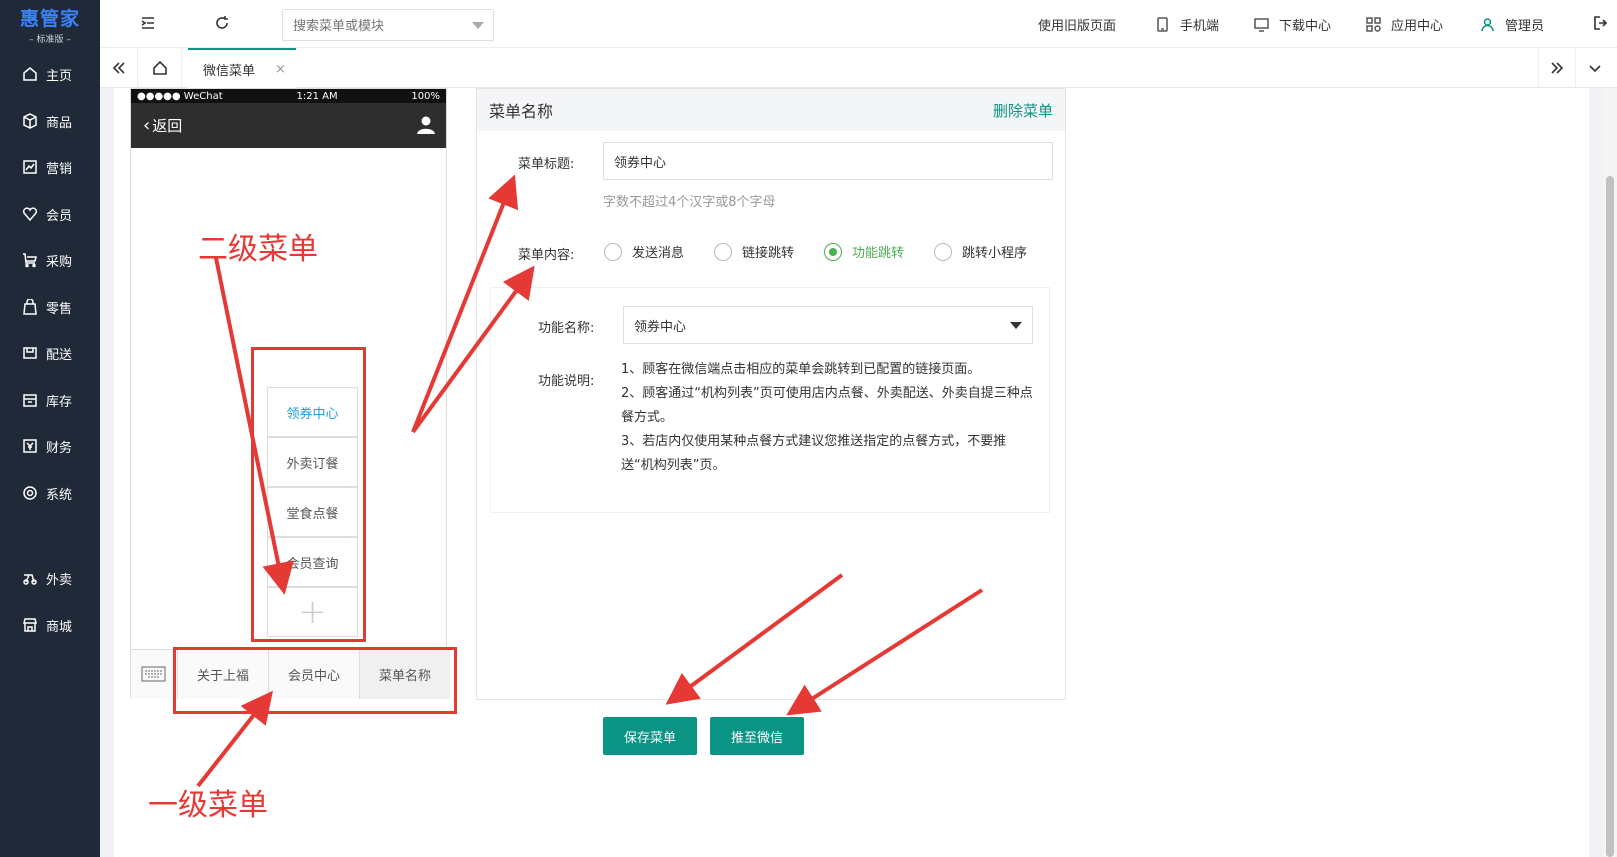 The image size is (1617, 857). What do you see at coordinates (566, 381) in the screenshot?
I see `function-desc-label: 功能说明:` at bounding box center [566, 381].